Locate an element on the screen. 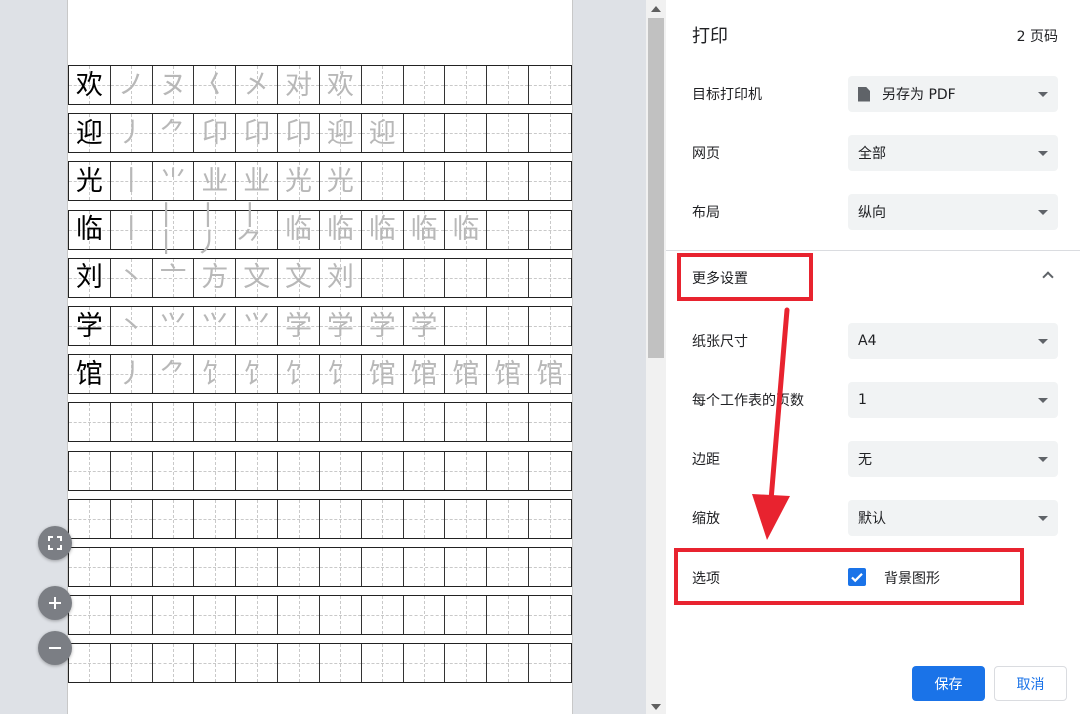  grid-cell: 刘 is located at coordinates (90, 277).